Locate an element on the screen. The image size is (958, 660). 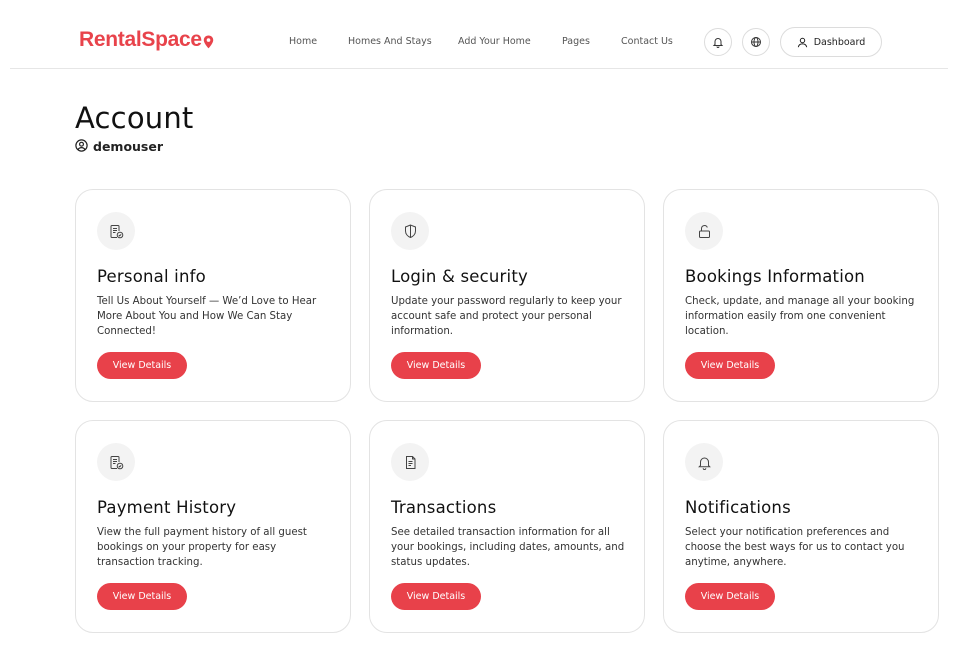
nav-item-pages: Pages is located at coordinates (576, 41).